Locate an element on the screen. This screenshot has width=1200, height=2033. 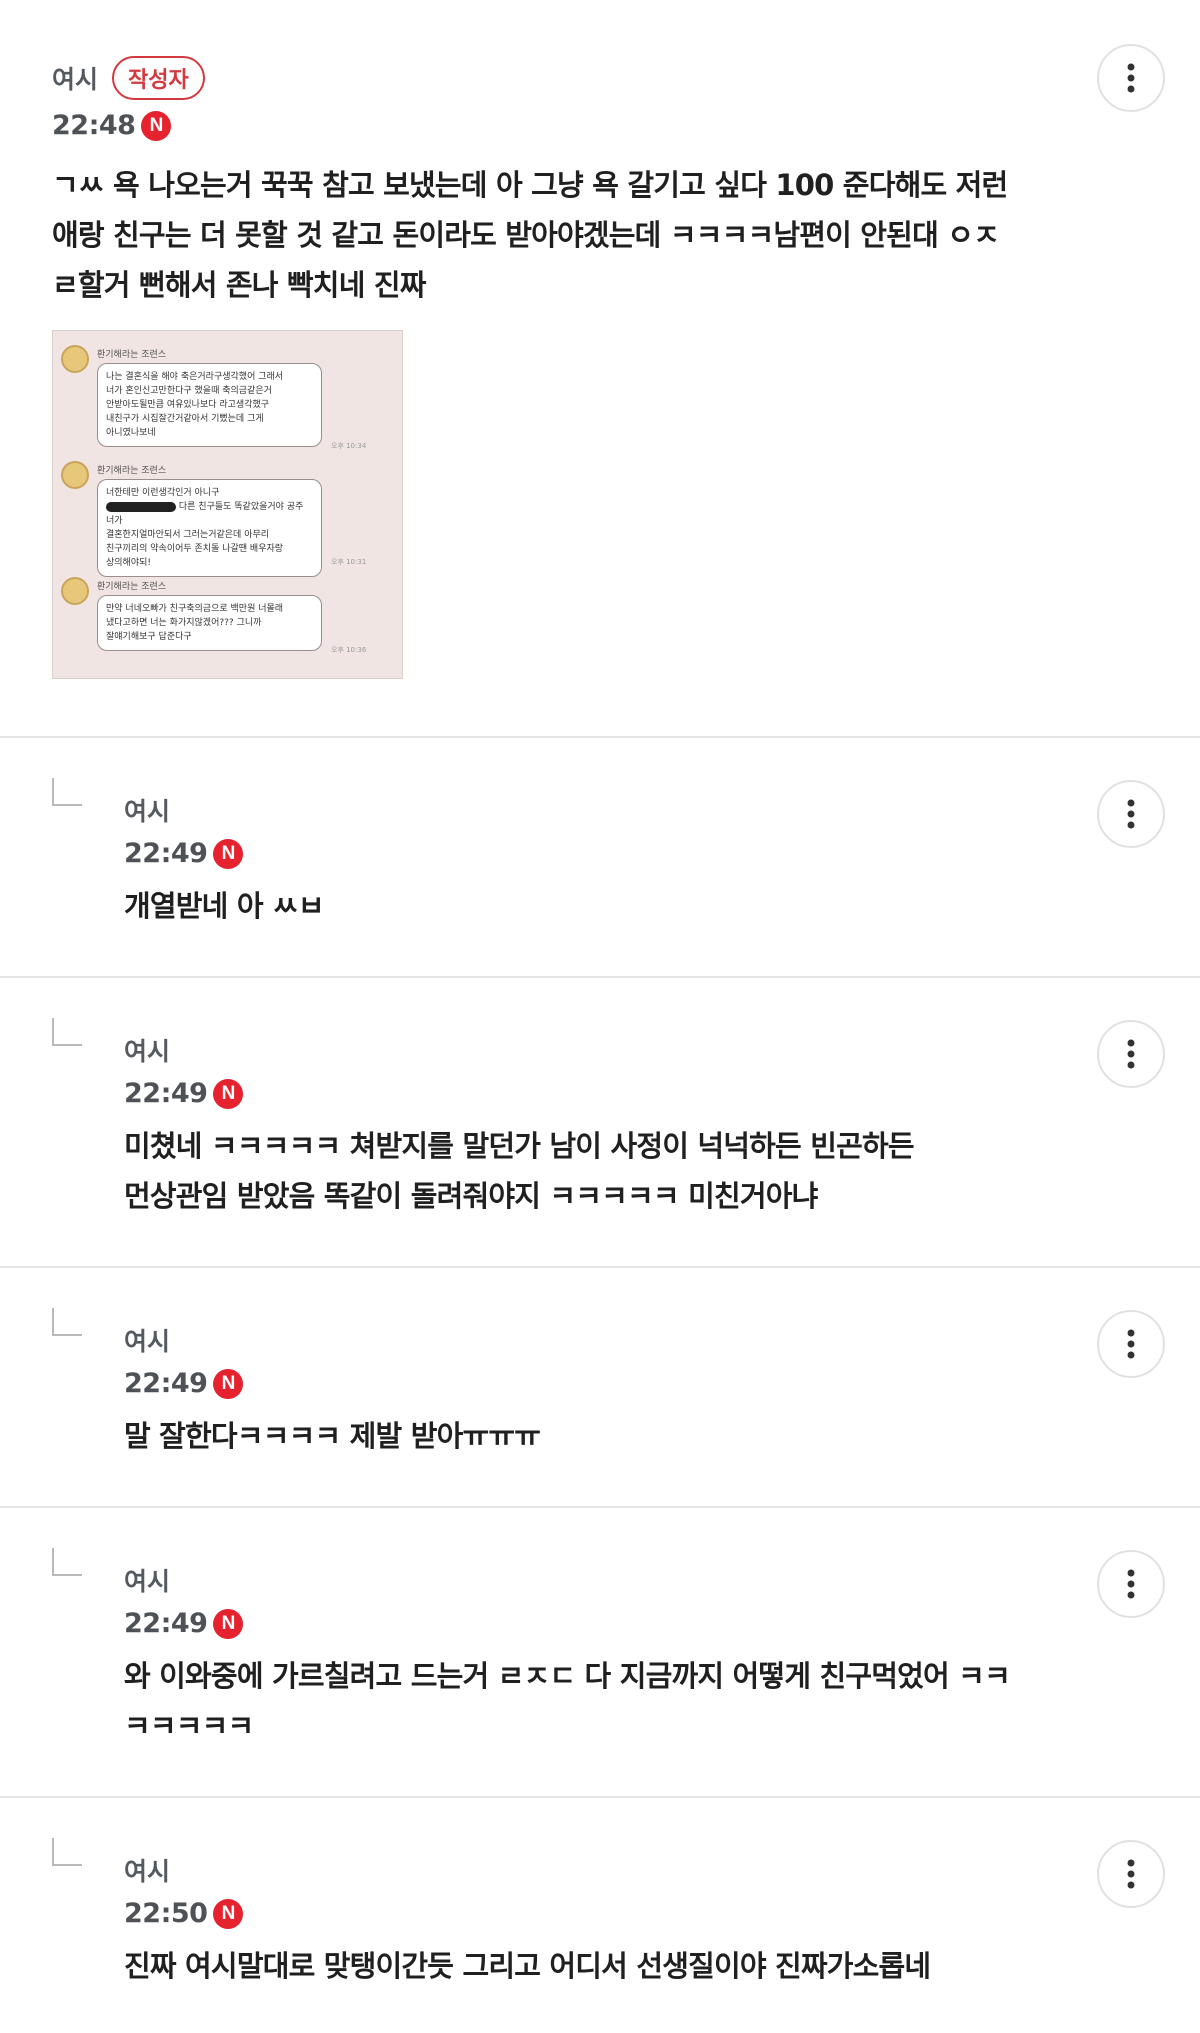
chat-line: 냈다고하면 너는 화가지않겠어??? 그니까 is located at coordinates (184, 623).